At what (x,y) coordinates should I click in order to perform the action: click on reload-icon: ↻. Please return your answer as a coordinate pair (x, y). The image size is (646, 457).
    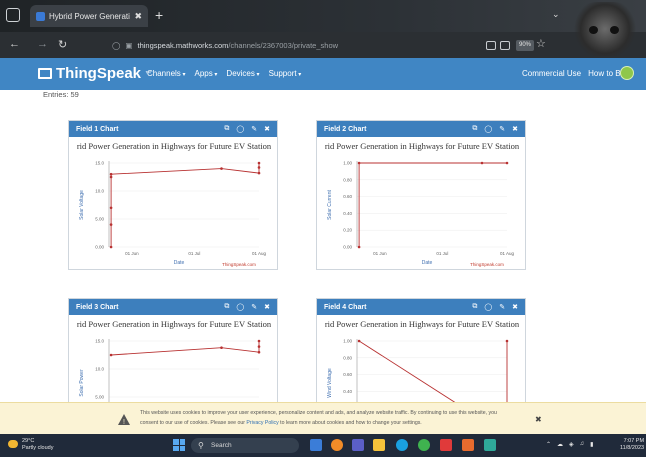
    Looking at the image, I should click on (62, 44).